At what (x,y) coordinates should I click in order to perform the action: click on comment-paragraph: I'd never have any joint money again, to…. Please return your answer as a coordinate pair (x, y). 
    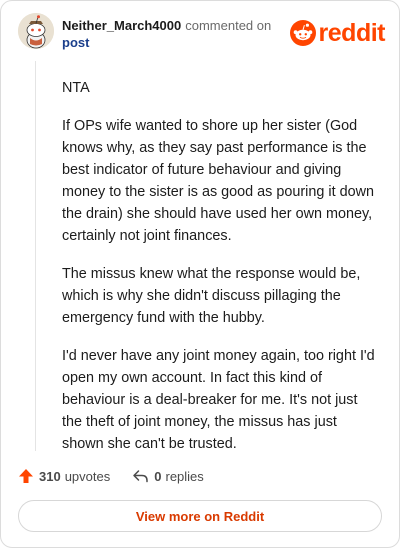
    Looking at the image, I should click on (218, 400).